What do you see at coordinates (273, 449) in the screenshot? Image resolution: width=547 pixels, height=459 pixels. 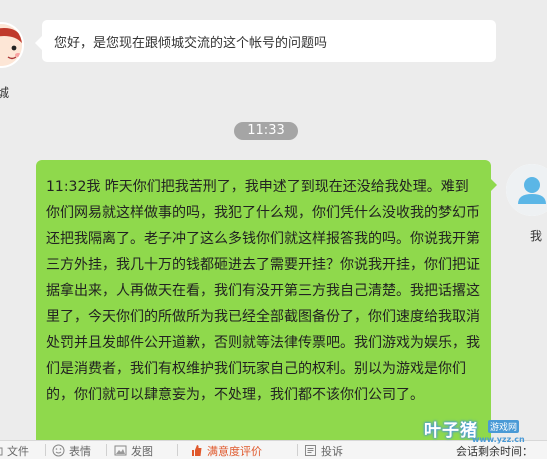 I see `bottom-toolbar: 文件 表情 发图 满意度评价 投诉 会话剩余时间：` at bounding box center [273, 449].